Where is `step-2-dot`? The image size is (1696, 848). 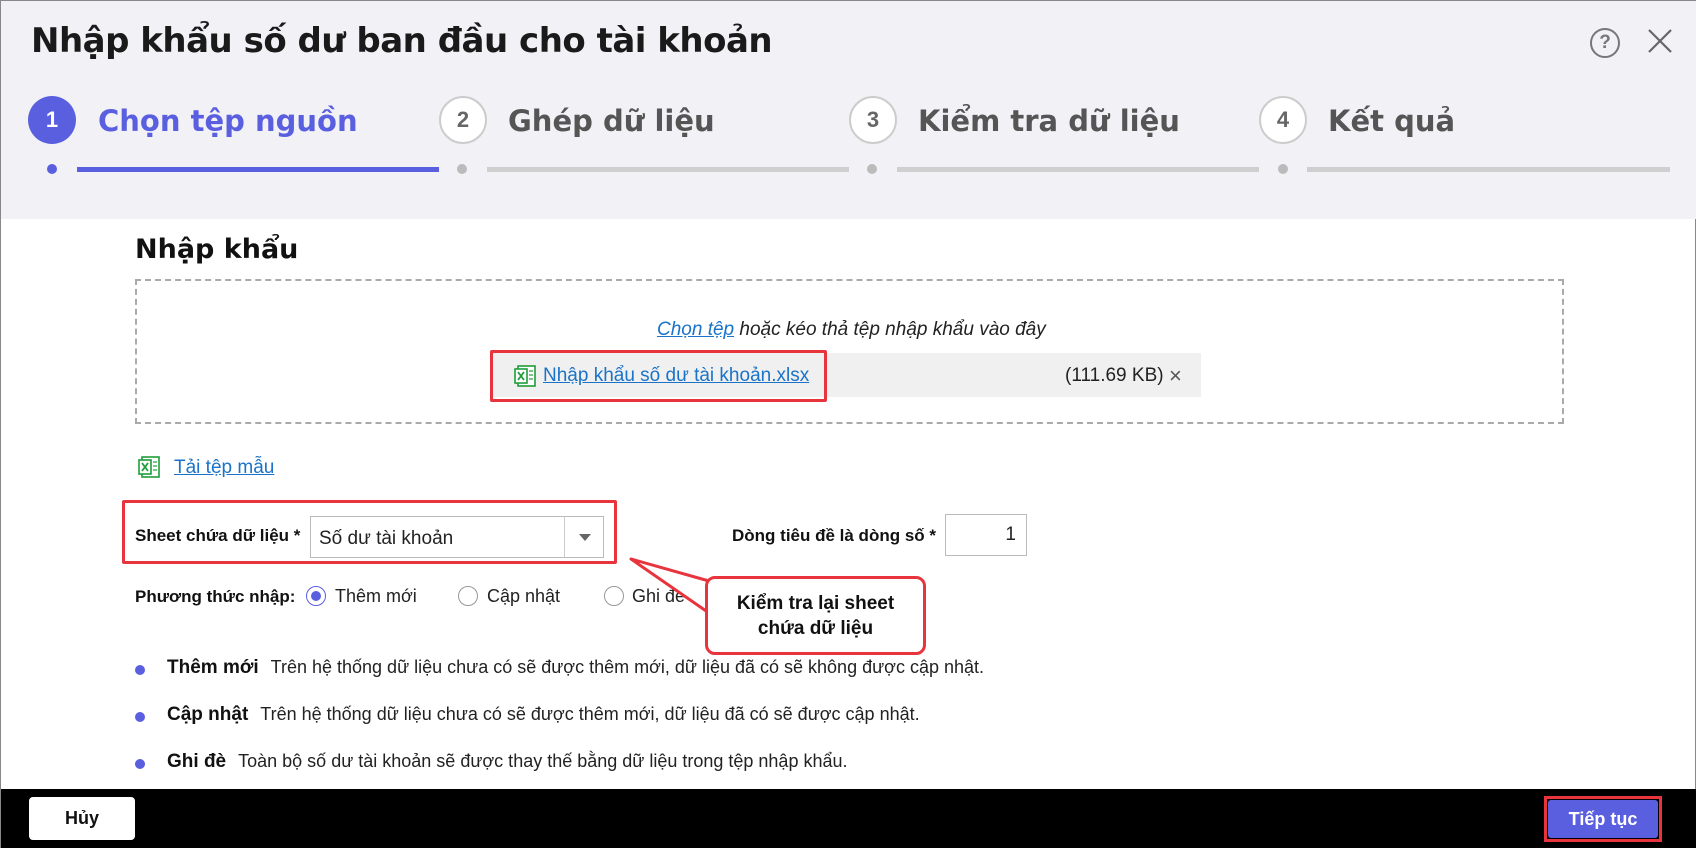 step-2-dot is located at coordinates (462, 169).